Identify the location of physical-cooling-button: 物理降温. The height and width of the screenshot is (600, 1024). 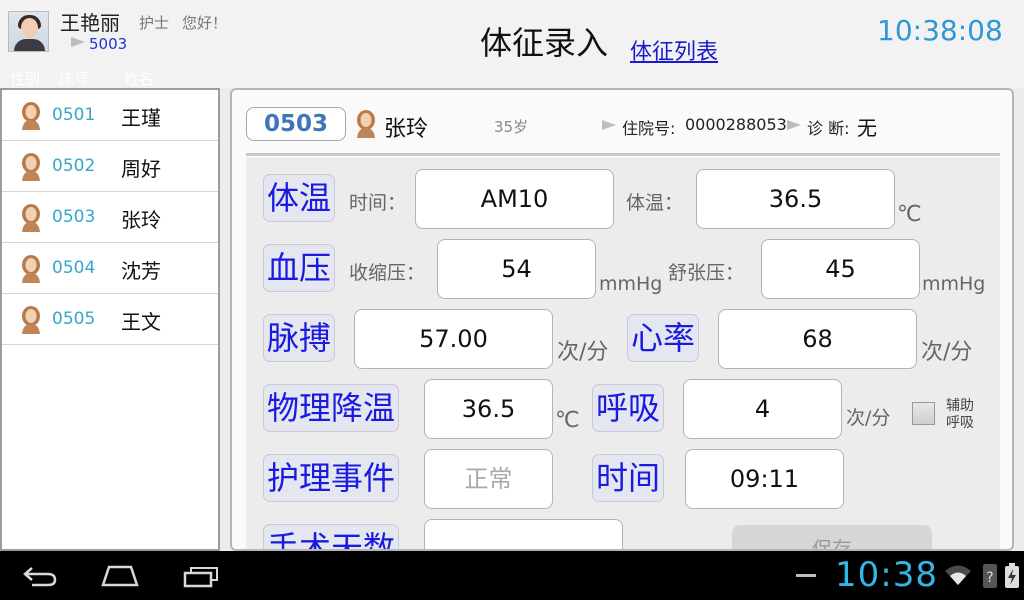
(331, 408).